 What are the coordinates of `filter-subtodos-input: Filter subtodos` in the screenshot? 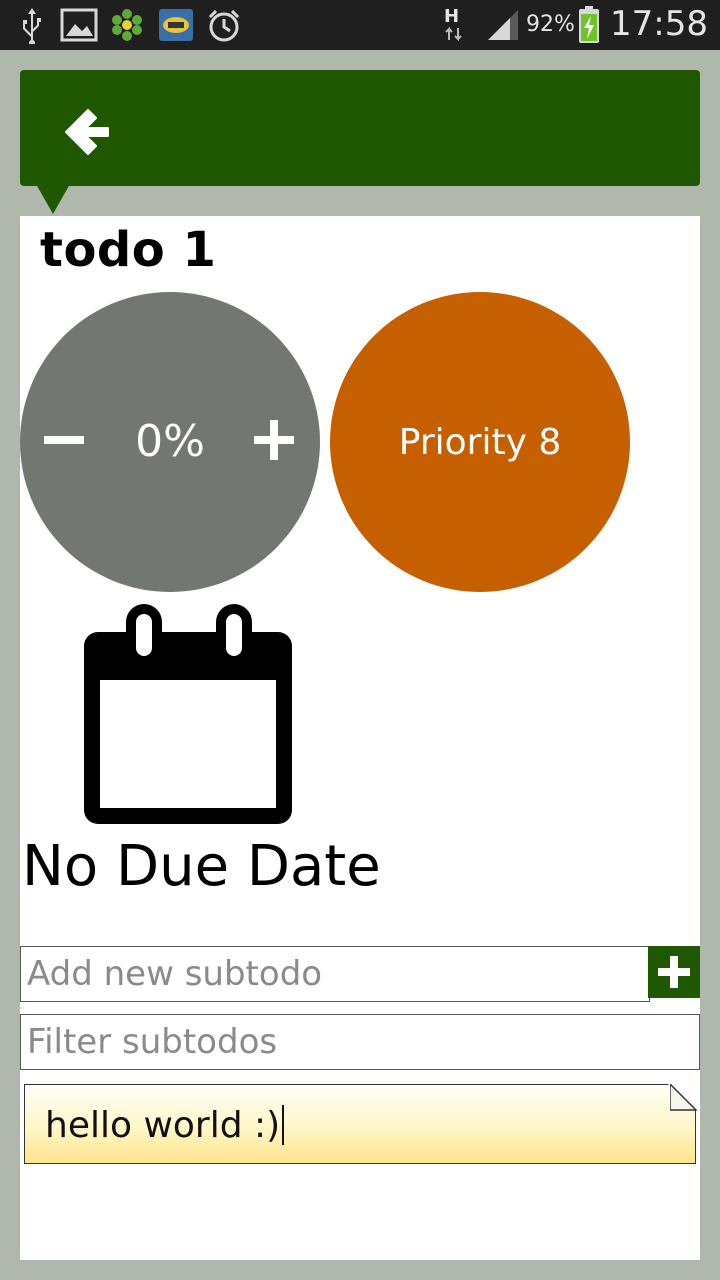 It's located at (360, 1042).